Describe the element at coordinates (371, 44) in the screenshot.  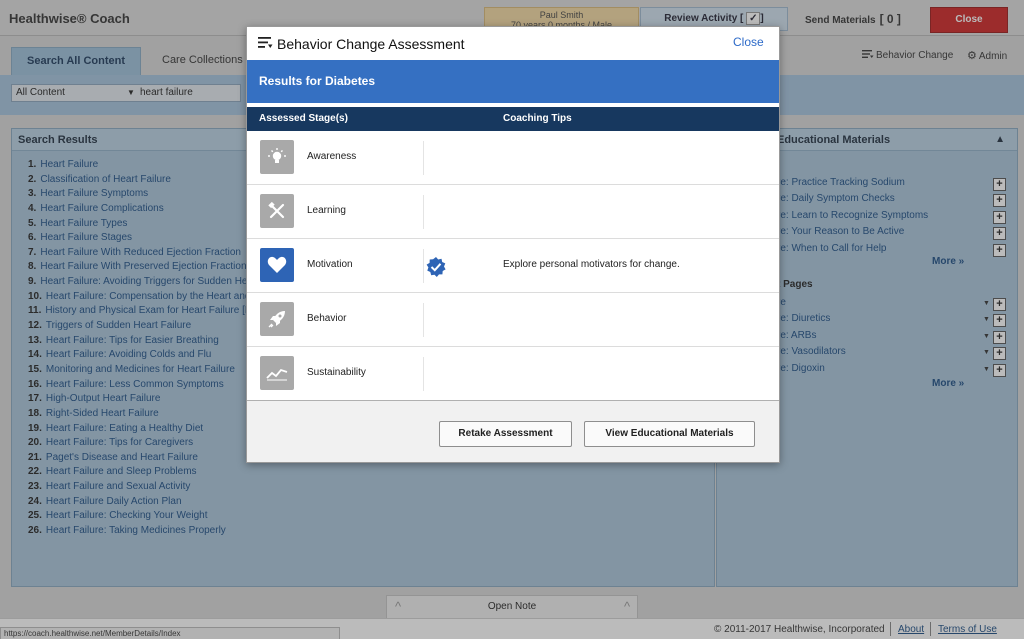
I see `modal-title: Behavior Change Assessment` at that location.